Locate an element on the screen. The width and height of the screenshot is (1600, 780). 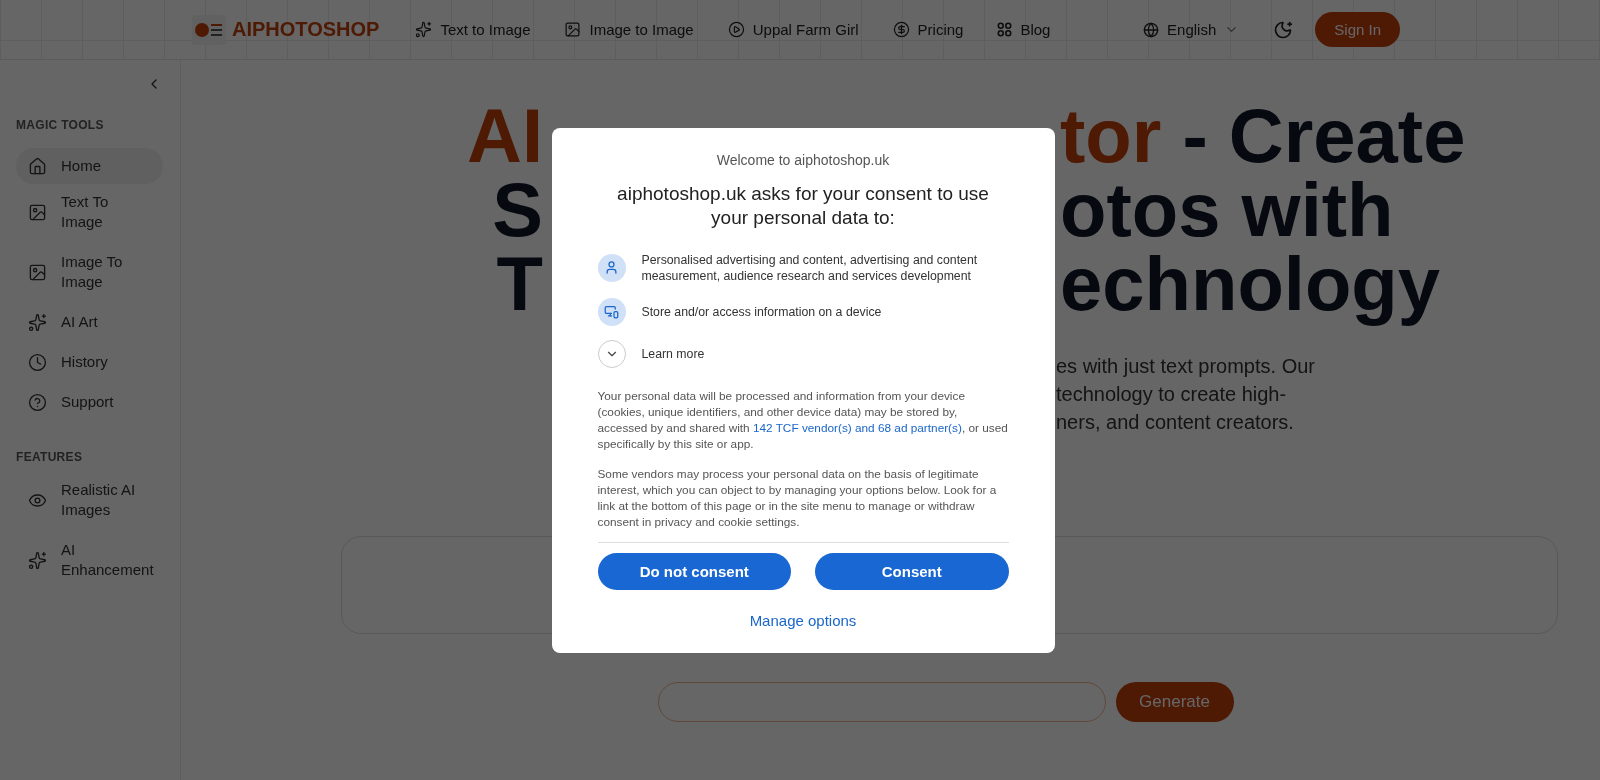
subtitle-fragment: technology to create high- is located at coordinates (1172, 394).